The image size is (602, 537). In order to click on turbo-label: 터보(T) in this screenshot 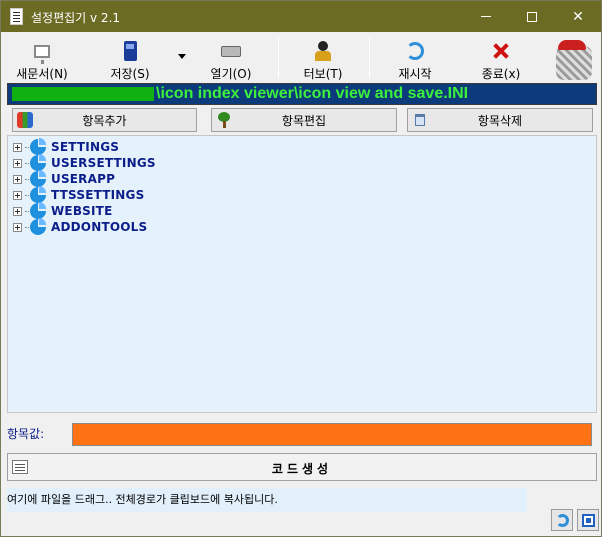, I will do `click(323, 74)`.